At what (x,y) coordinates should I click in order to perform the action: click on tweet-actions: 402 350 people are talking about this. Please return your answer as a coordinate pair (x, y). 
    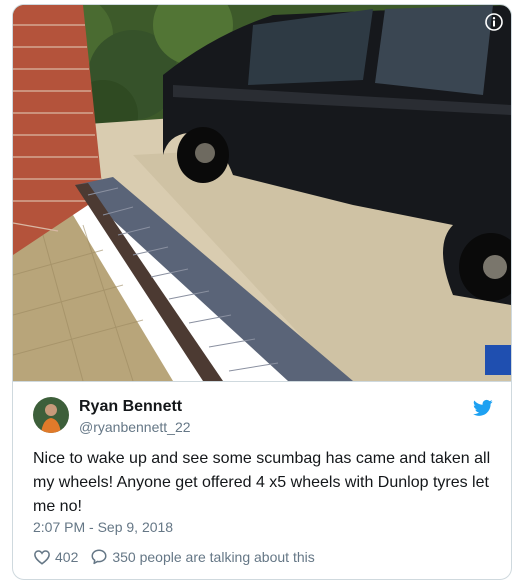
    Looking at the image, I should click on (174, 557).